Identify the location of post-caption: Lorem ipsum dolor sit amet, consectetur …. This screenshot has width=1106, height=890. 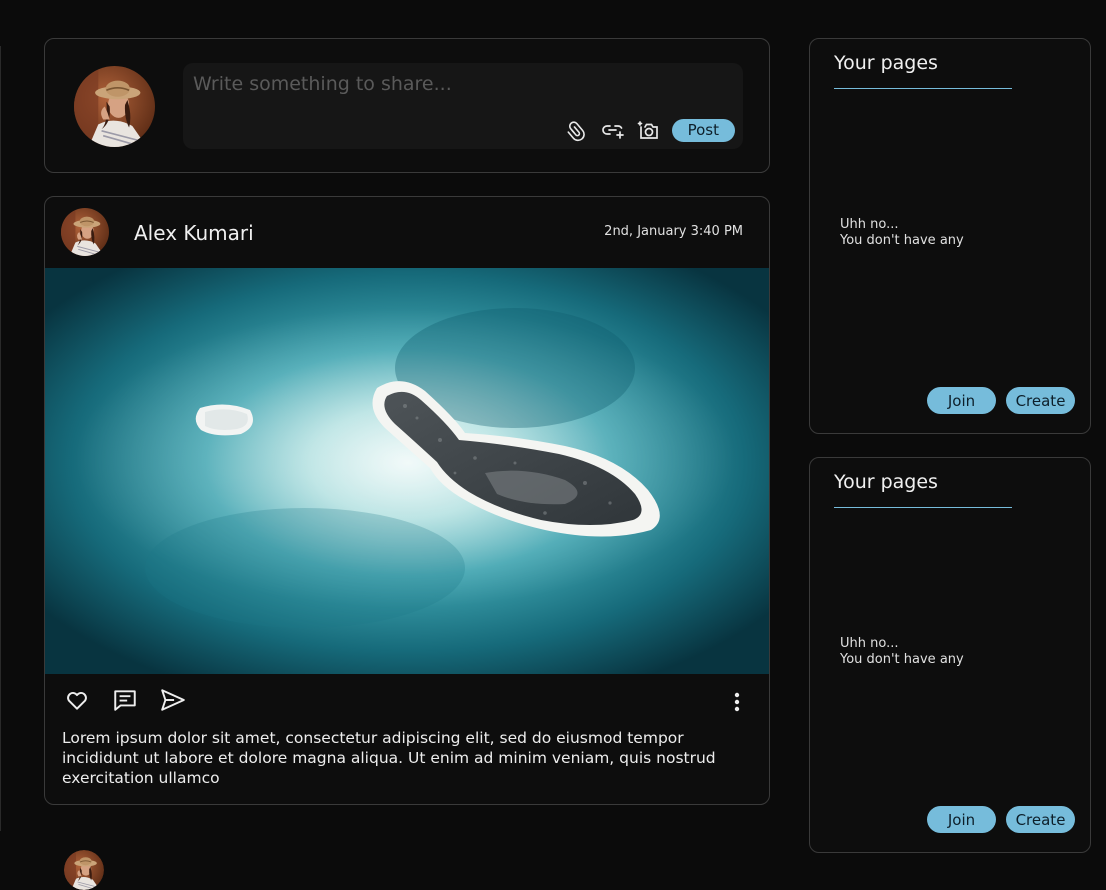
(389, 758).